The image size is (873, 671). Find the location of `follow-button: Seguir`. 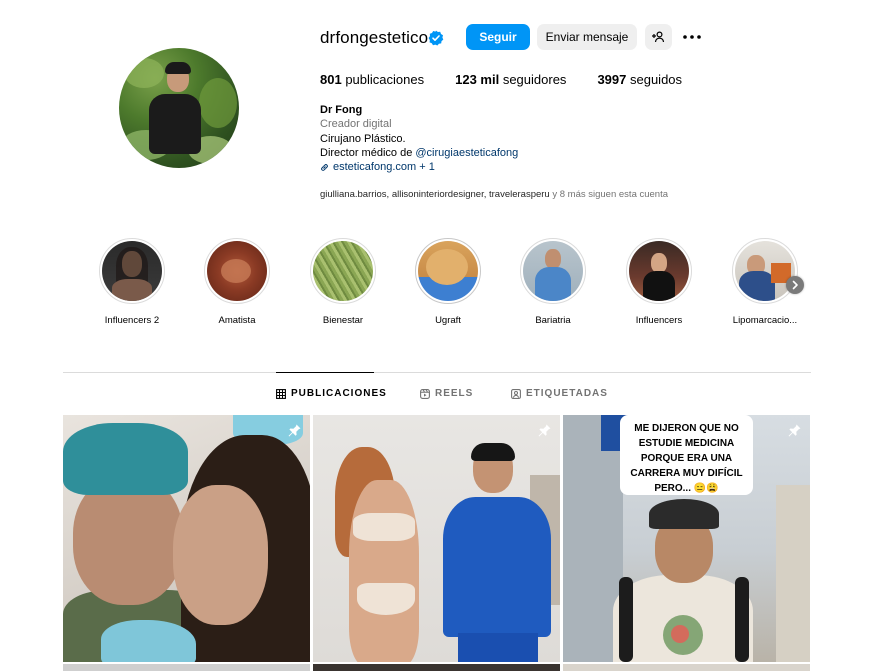

follow-button: Seguir is located at coordinates (498, 37).